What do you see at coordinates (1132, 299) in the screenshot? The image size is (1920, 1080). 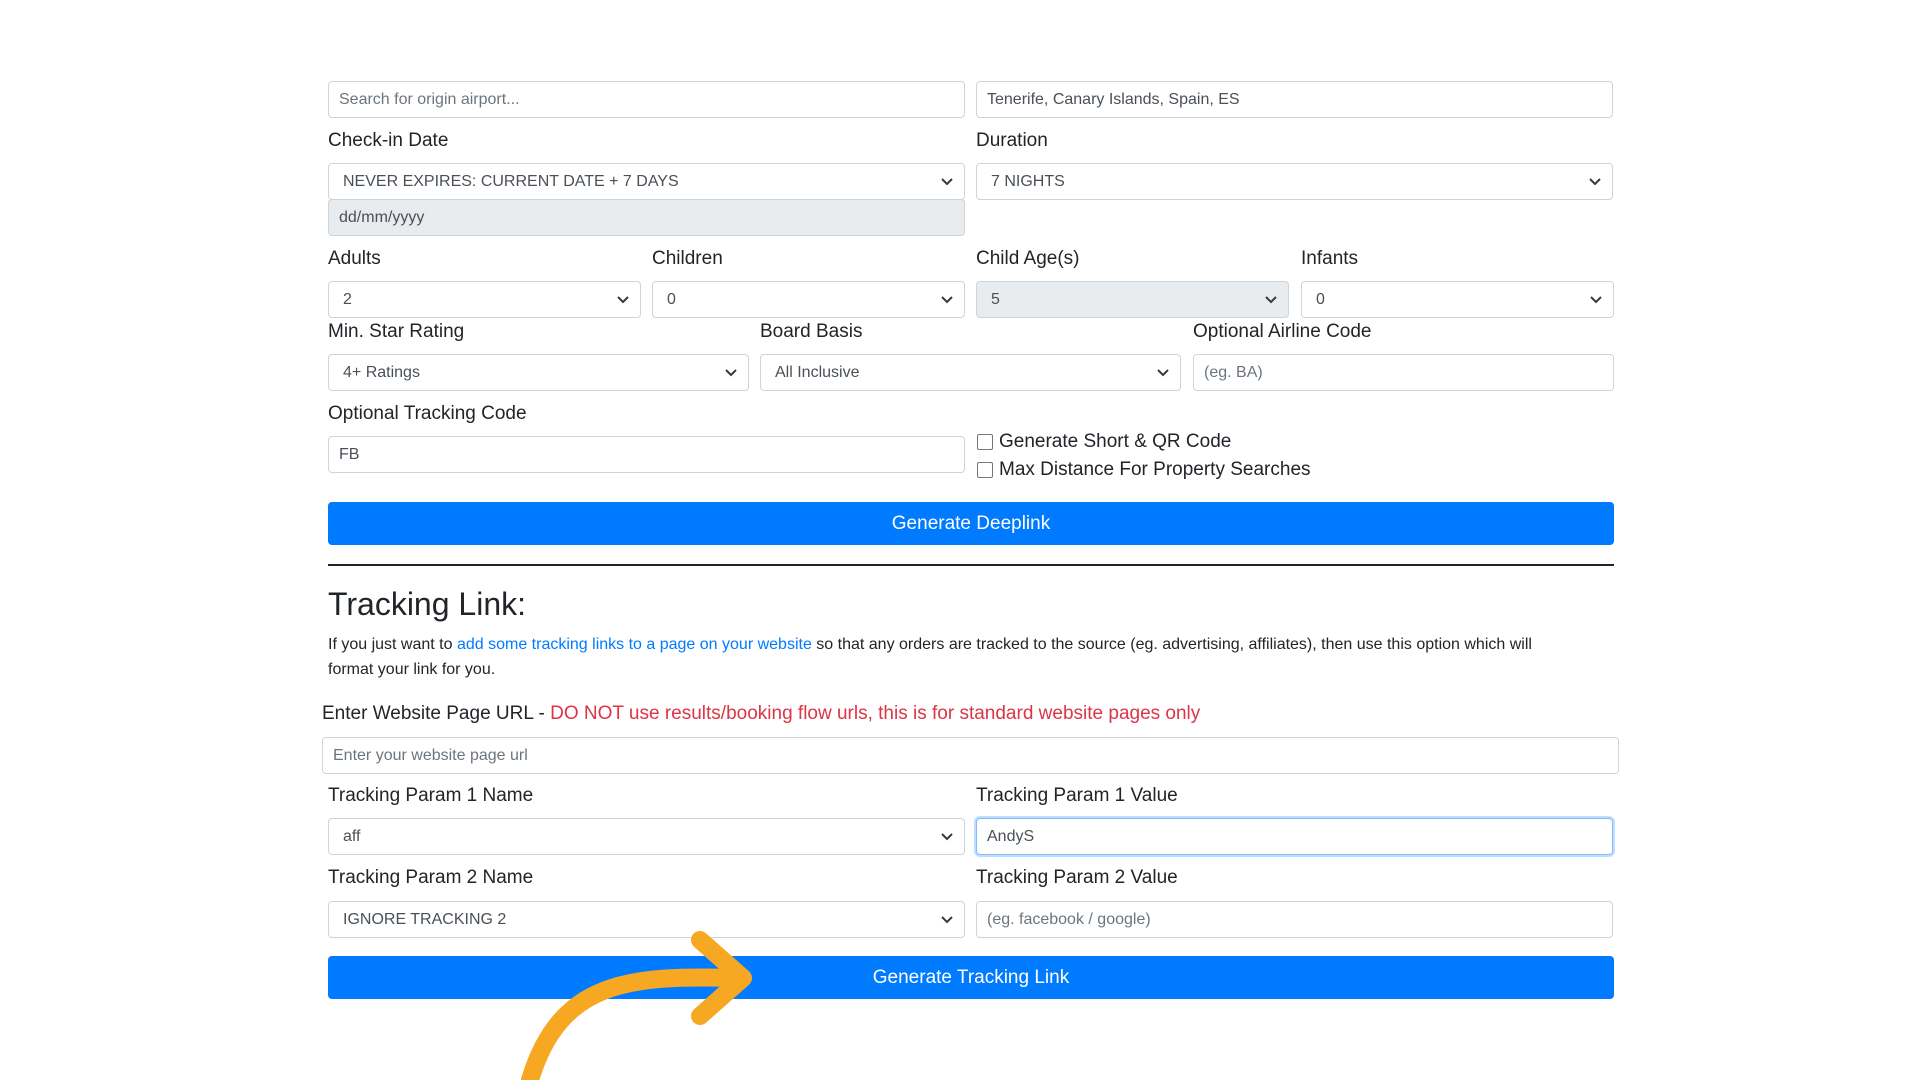 I see `child-ages-select: 5` at bounding box center [1132, 299].